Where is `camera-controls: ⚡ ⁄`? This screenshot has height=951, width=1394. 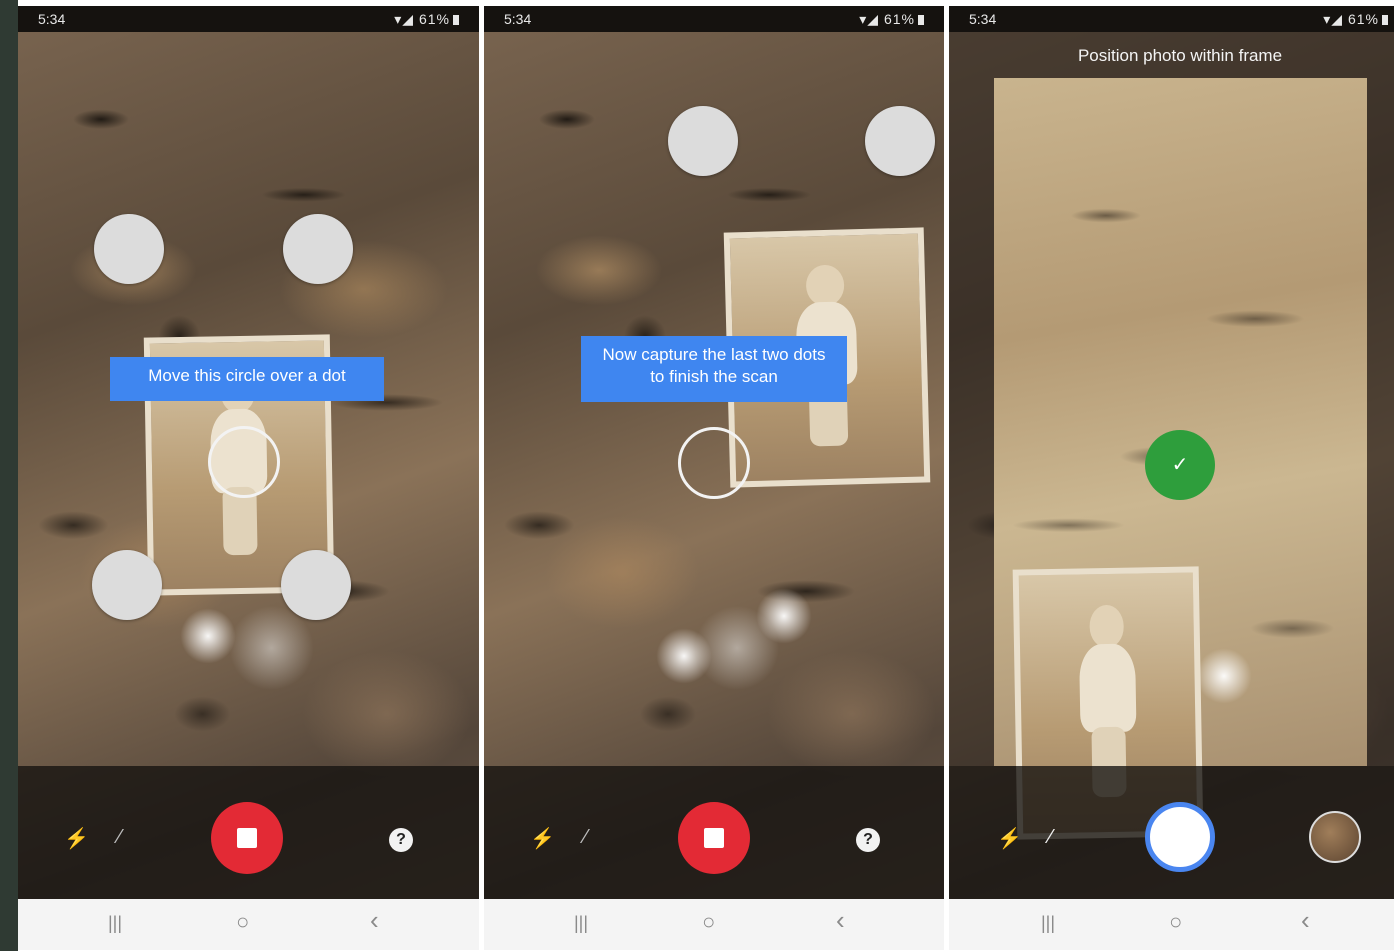 camera-controls: ⚡ ⁄ is located at coordinates (1171, 832).